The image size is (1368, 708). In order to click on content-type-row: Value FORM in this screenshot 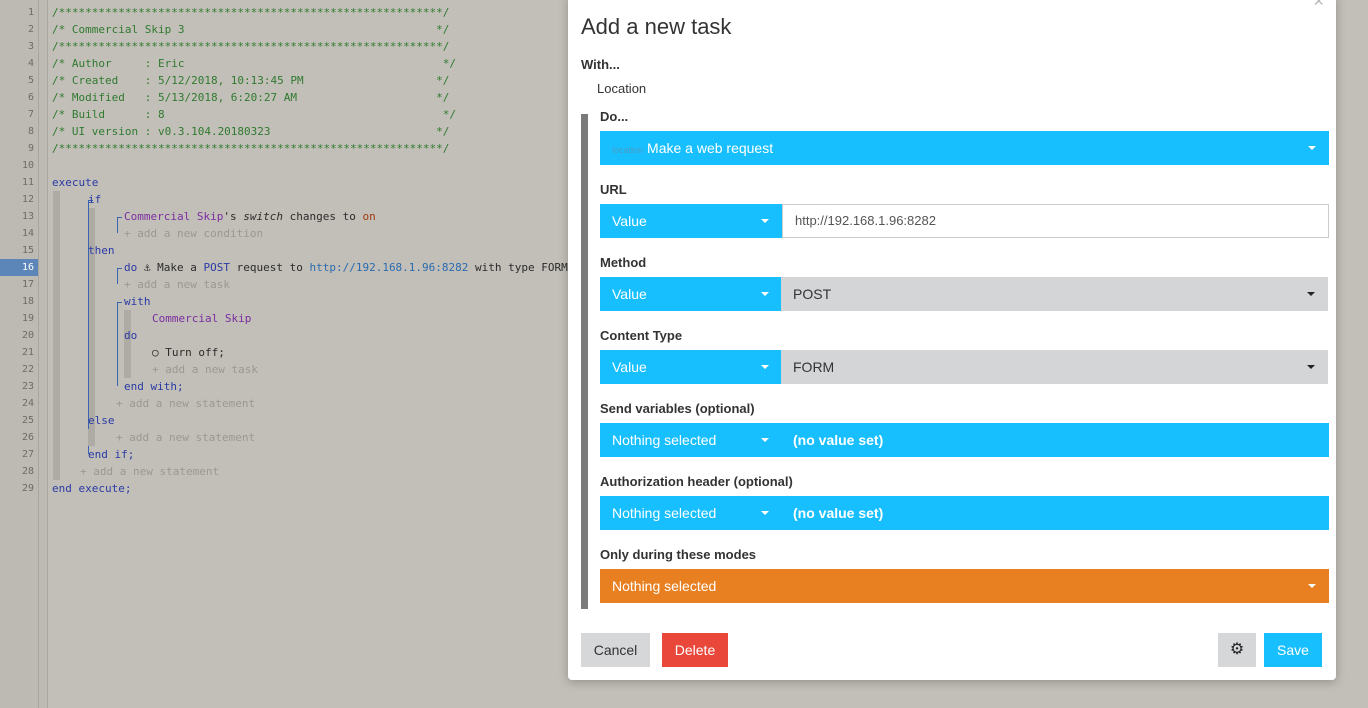, I will do `click(964, 367)`.